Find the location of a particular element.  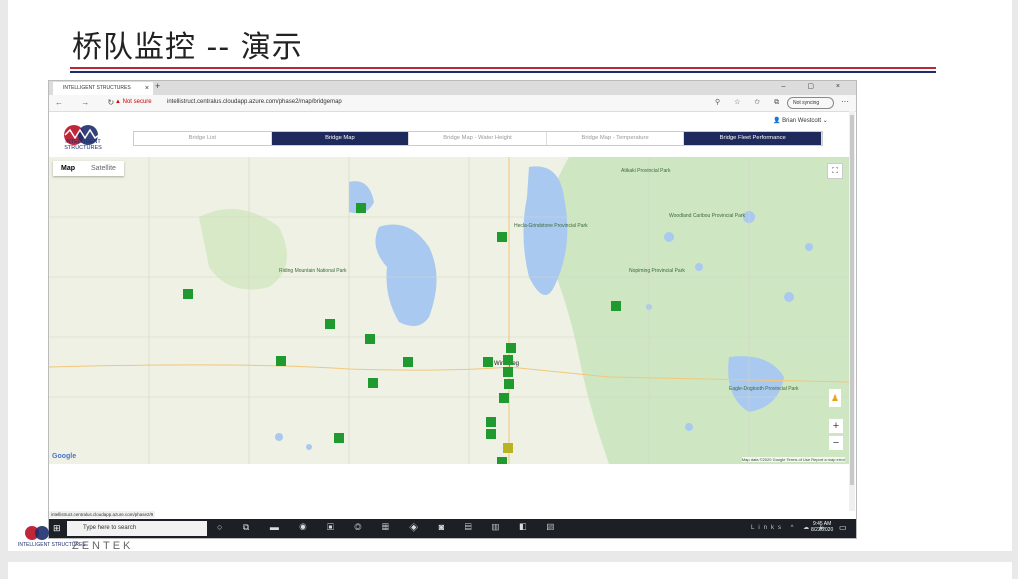

google-logo: Google is located at coordinates (64, 456).